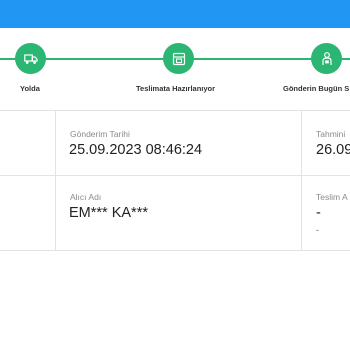 Image resolution: width=350 pixels, height=350 pixels. I want to click on step-out-for-delivery, so click(326, 58).